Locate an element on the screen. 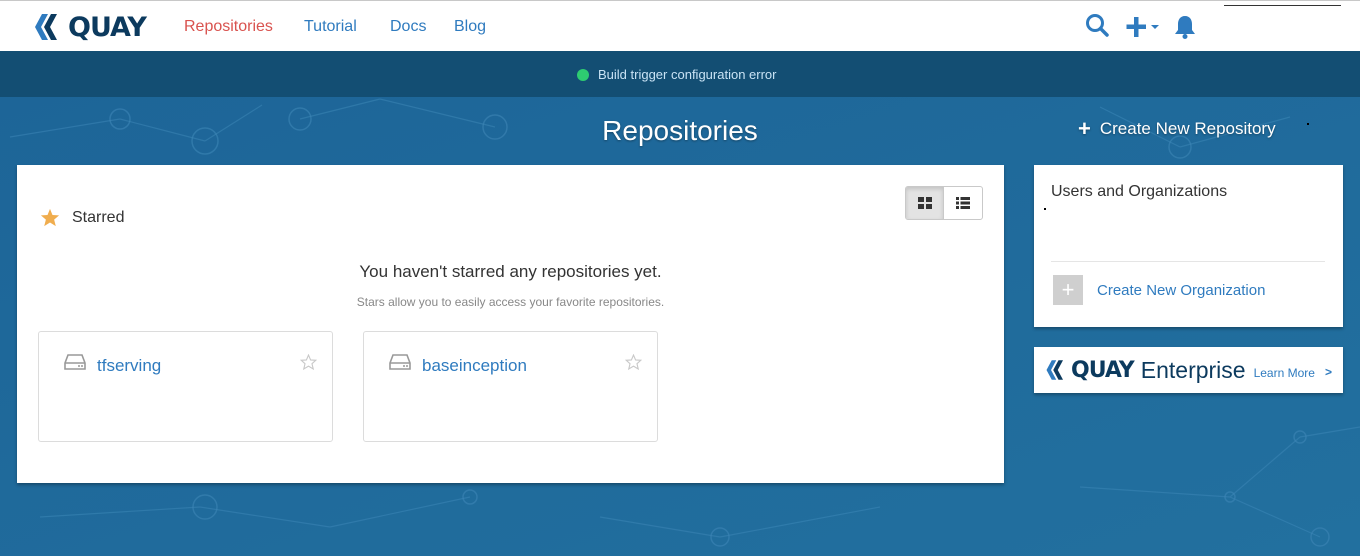  starred-header: Starred is located at coordinates (82, 217).